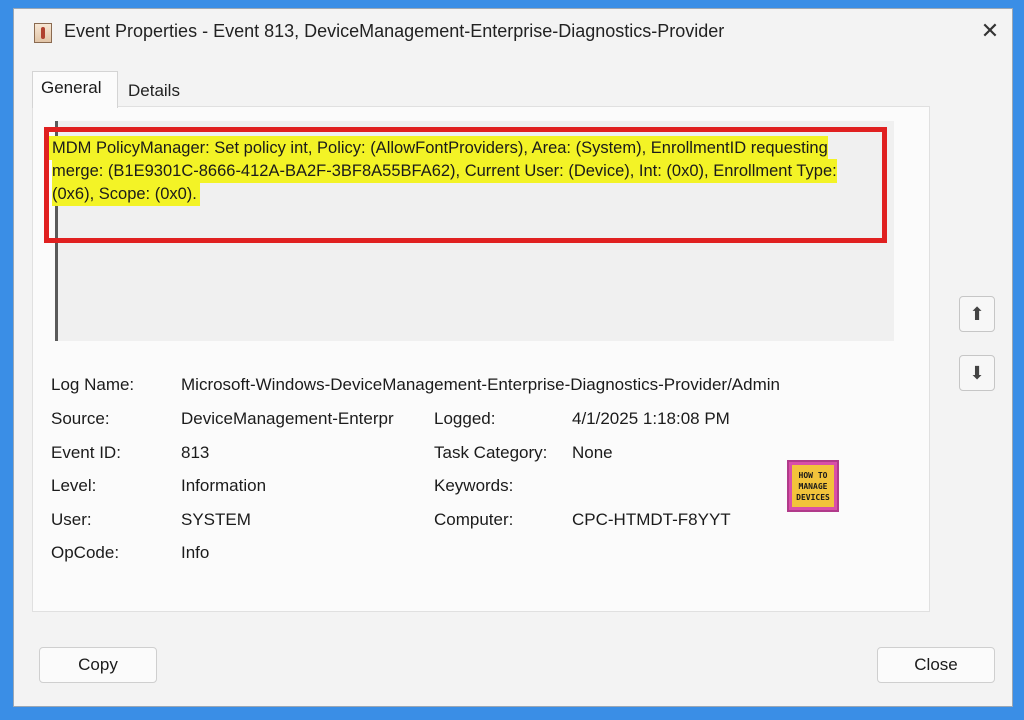 Image resolution: width=1024 pixels, height=720 pixels. Describe the element at coordinates (43, 33) in the screenshot. I see `event-viewer-icon` at that location.